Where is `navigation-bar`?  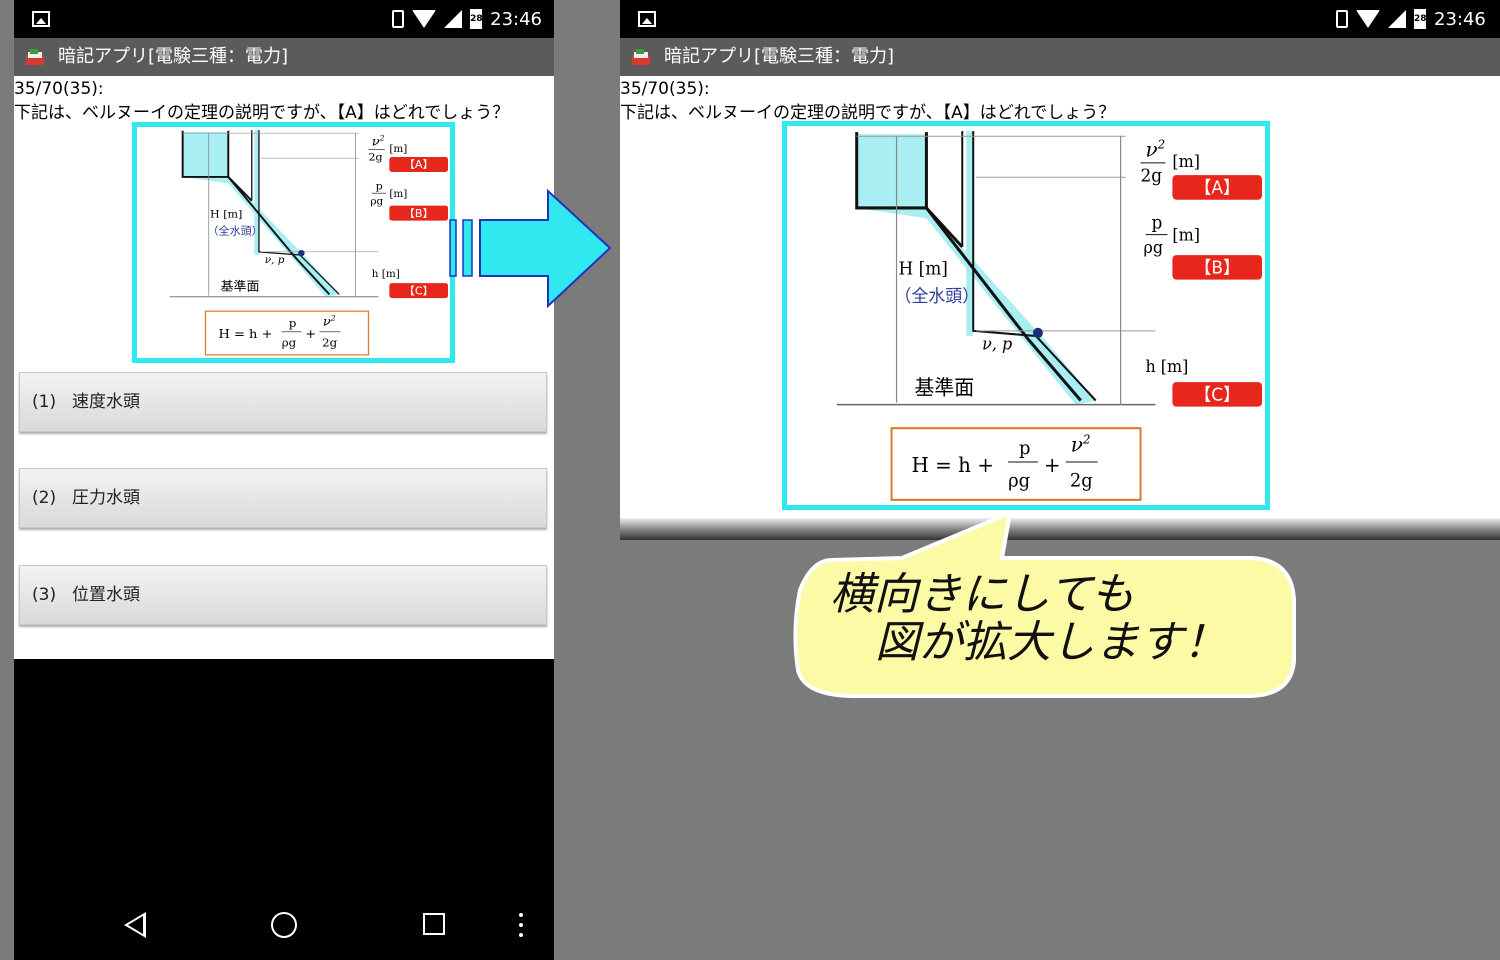 navigation-bar is located at coordinates (284, 922).